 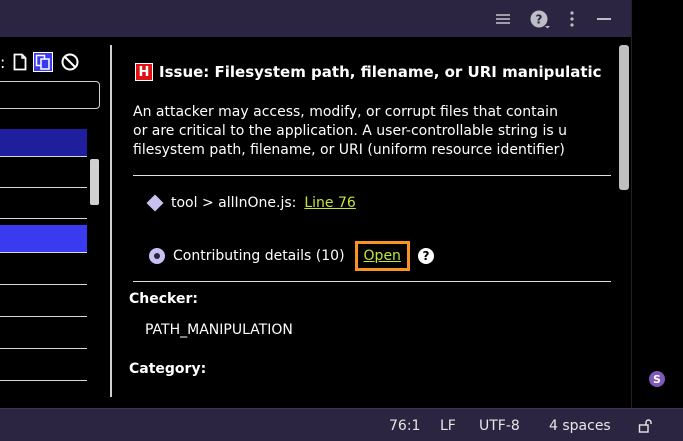 I want to click on filter-input, so click(x=50, y=95).